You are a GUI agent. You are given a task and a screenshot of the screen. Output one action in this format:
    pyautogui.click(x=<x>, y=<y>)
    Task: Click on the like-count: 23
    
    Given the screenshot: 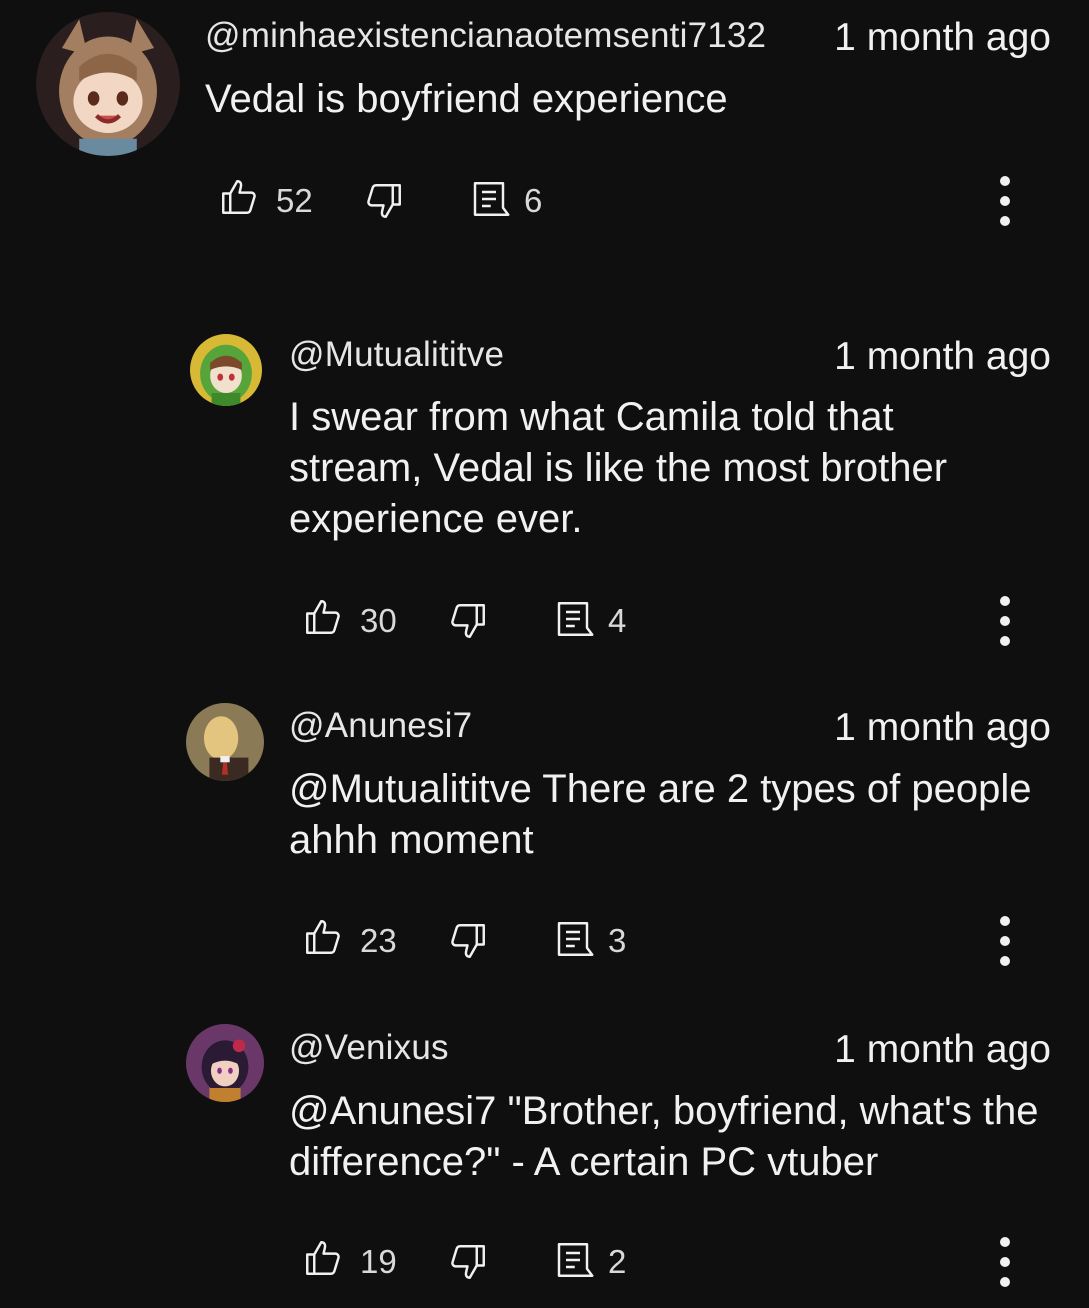 What is the action you would take?
    pyautogui.click(x=378, y=940)
    